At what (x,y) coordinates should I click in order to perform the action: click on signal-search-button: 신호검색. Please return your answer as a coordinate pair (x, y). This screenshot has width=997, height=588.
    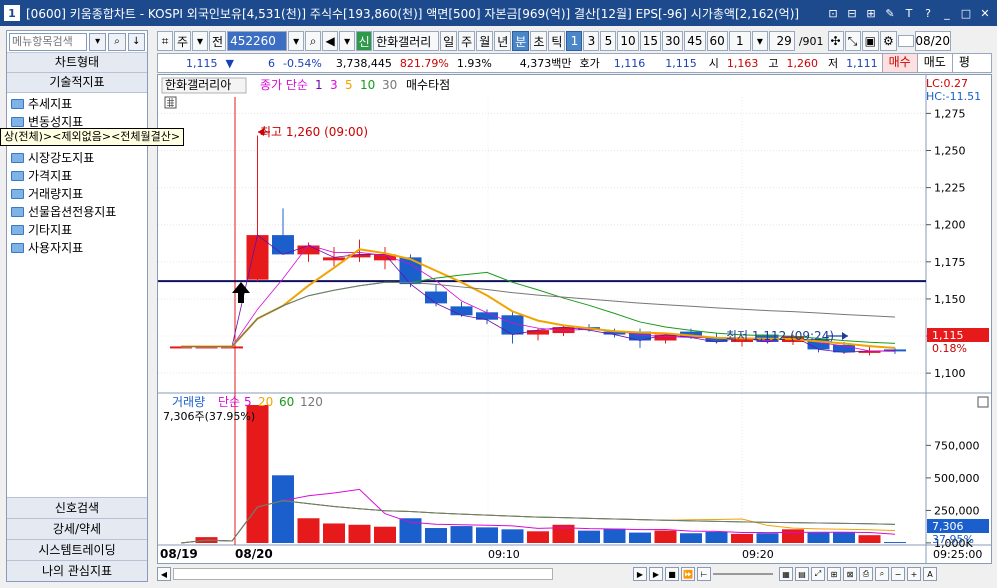
    Looking at the image, I should click on (77, 507).